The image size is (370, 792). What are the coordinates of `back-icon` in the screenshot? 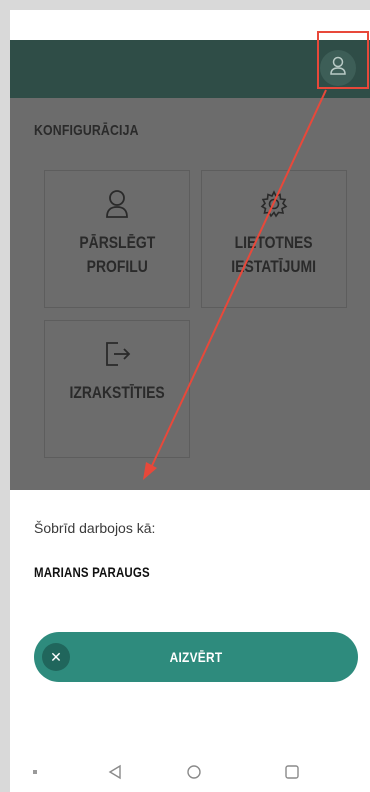 It's located at (115, 772).